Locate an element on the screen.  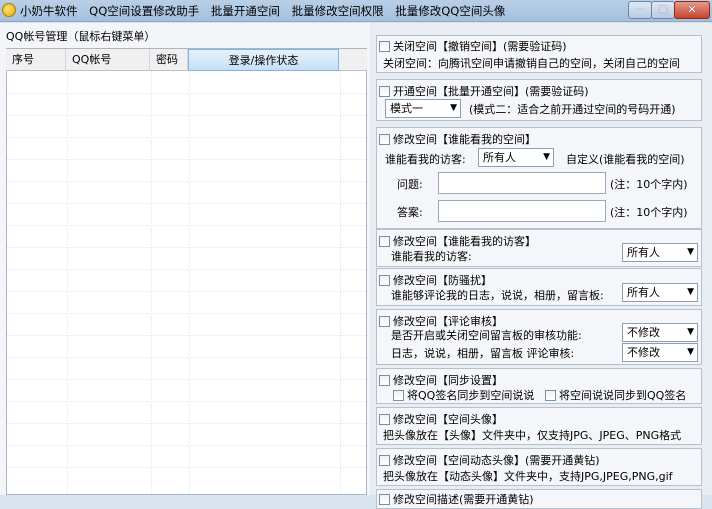
close-button: ✕ is located at coordinates (692, 10).